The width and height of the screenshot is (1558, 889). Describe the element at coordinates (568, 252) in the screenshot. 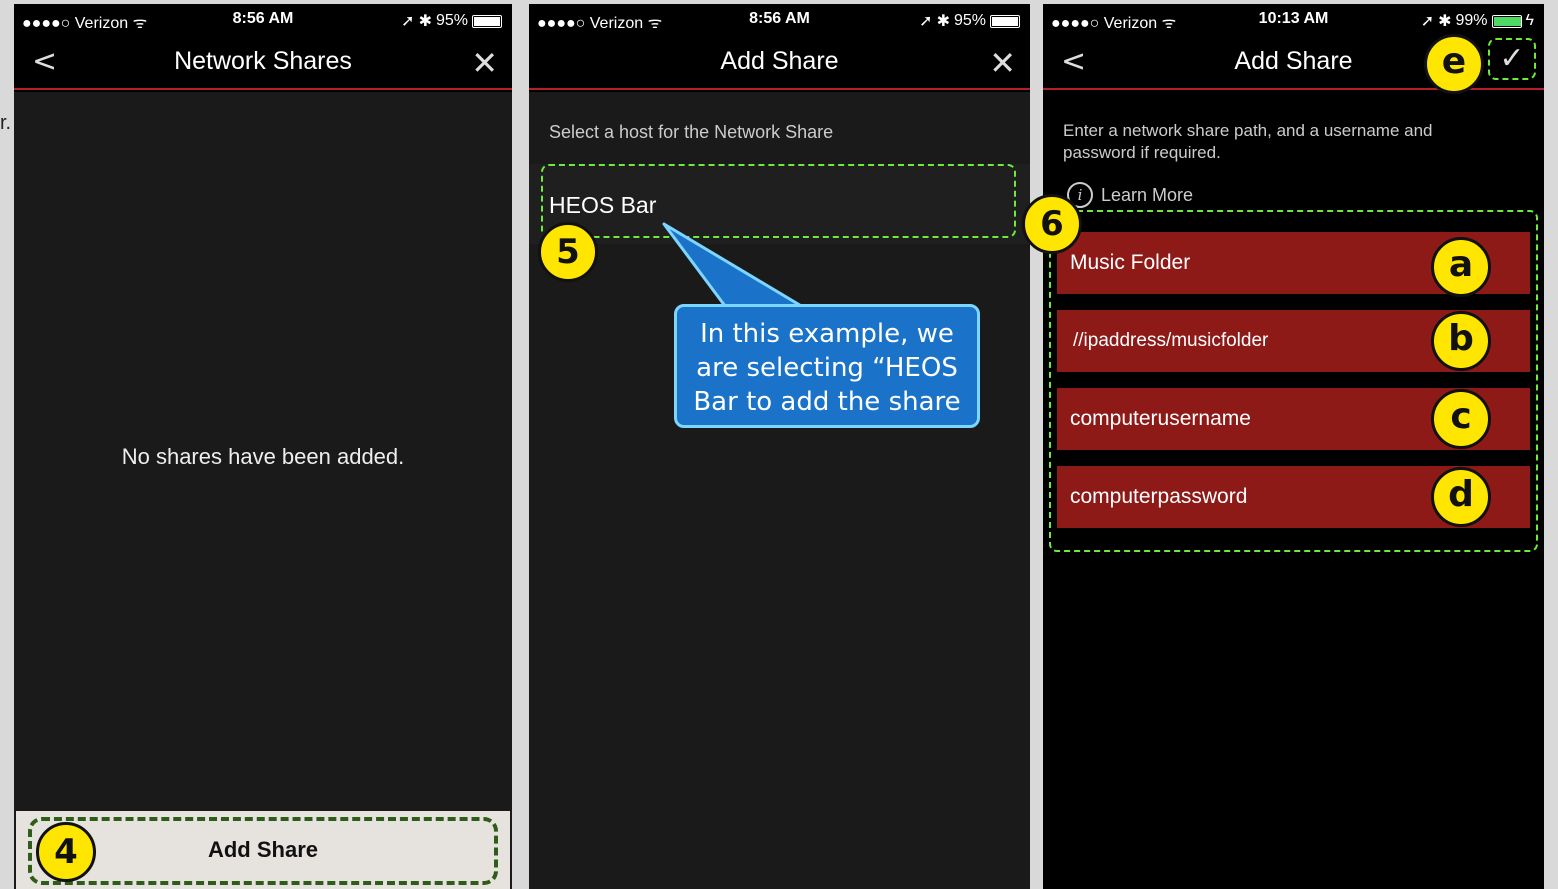

I see `step-marker-5: 5` at that location.